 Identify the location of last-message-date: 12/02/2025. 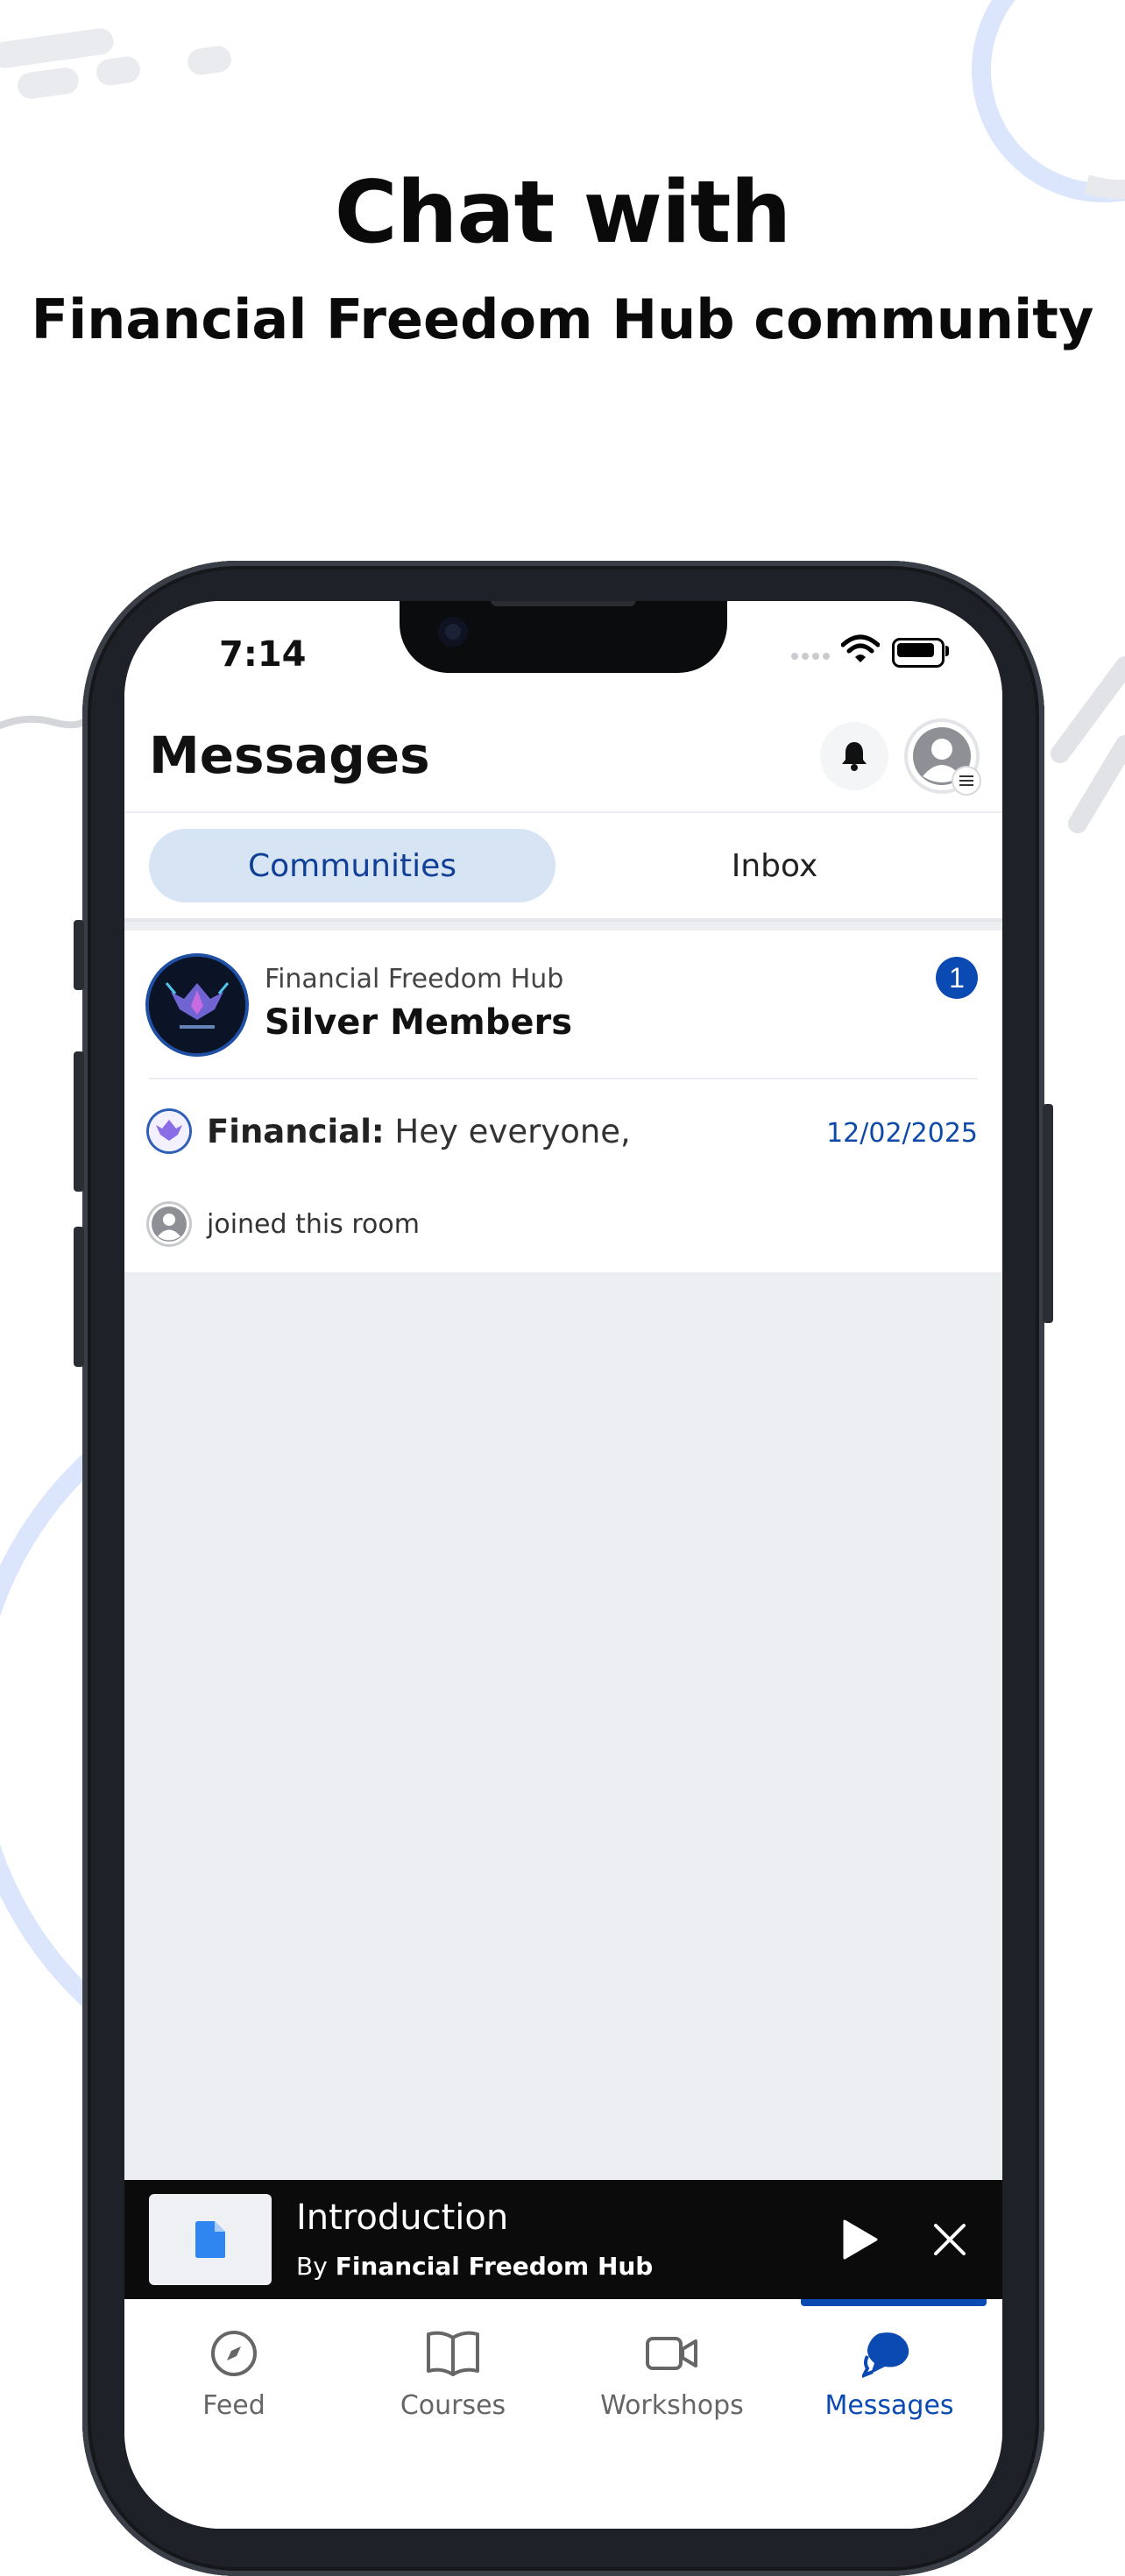
(902, 1133).